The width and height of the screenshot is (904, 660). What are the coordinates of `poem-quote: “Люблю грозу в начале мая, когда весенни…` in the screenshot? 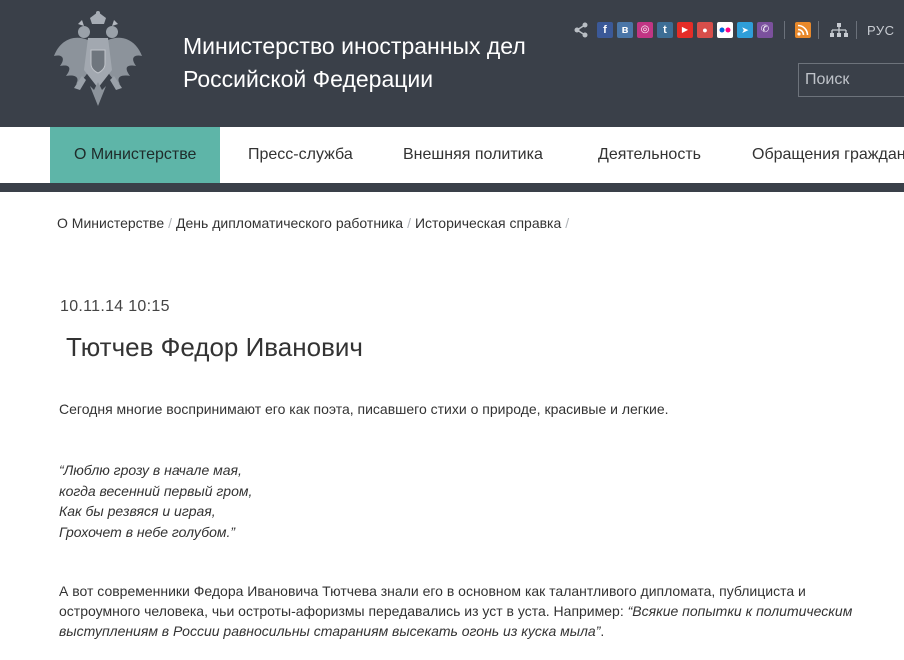 It's located at (155, 501).